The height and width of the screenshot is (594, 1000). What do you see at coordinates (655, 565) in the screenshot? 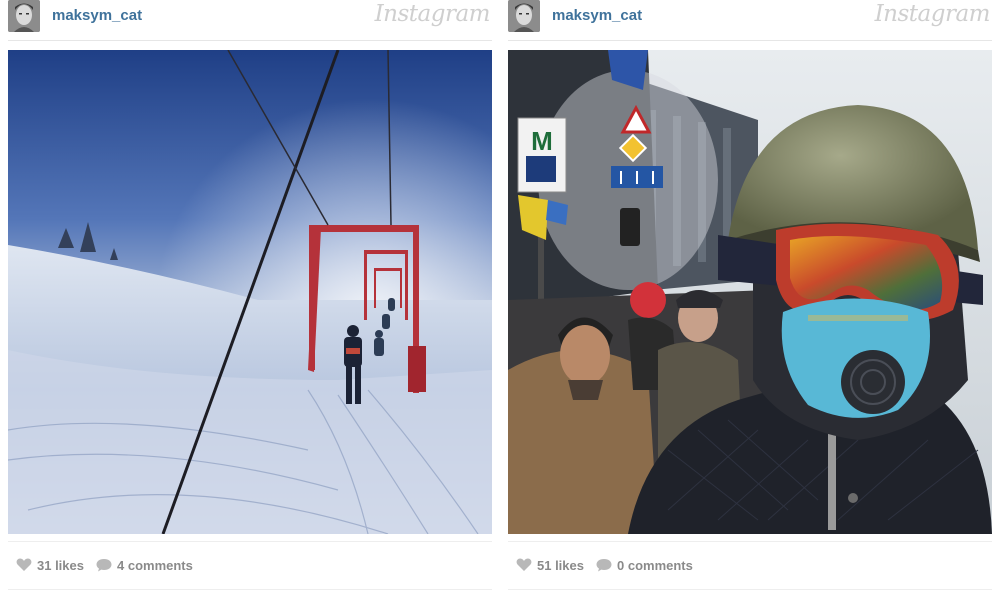
I see `comments-label: 0 comments` at bounding box center [655, 565].